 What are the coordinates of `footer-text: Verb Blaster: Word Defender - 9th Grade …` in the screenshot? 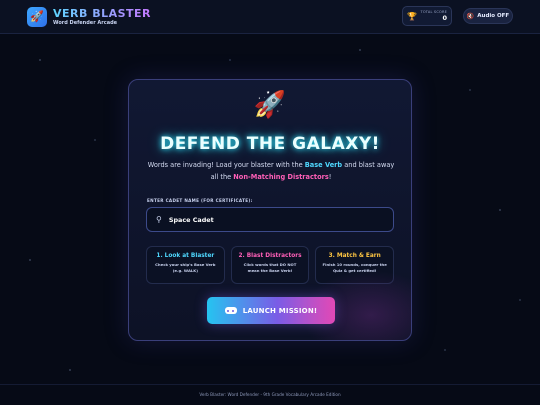 It's located at (270, 394).